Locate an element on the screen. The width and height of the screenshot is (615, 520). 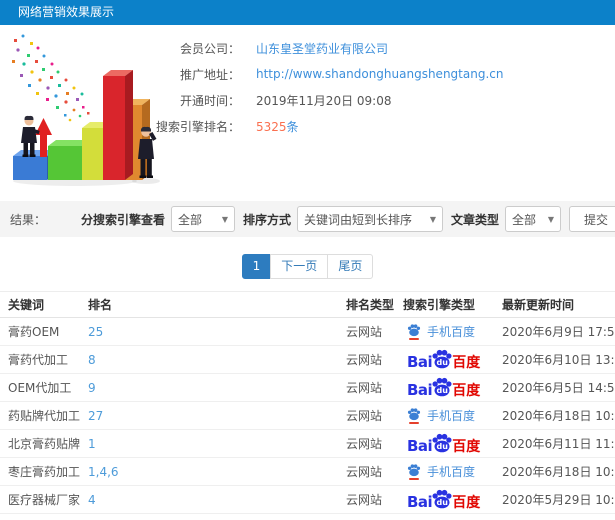
rank-count-value: 5325条 is located at coordinates (277, 126).